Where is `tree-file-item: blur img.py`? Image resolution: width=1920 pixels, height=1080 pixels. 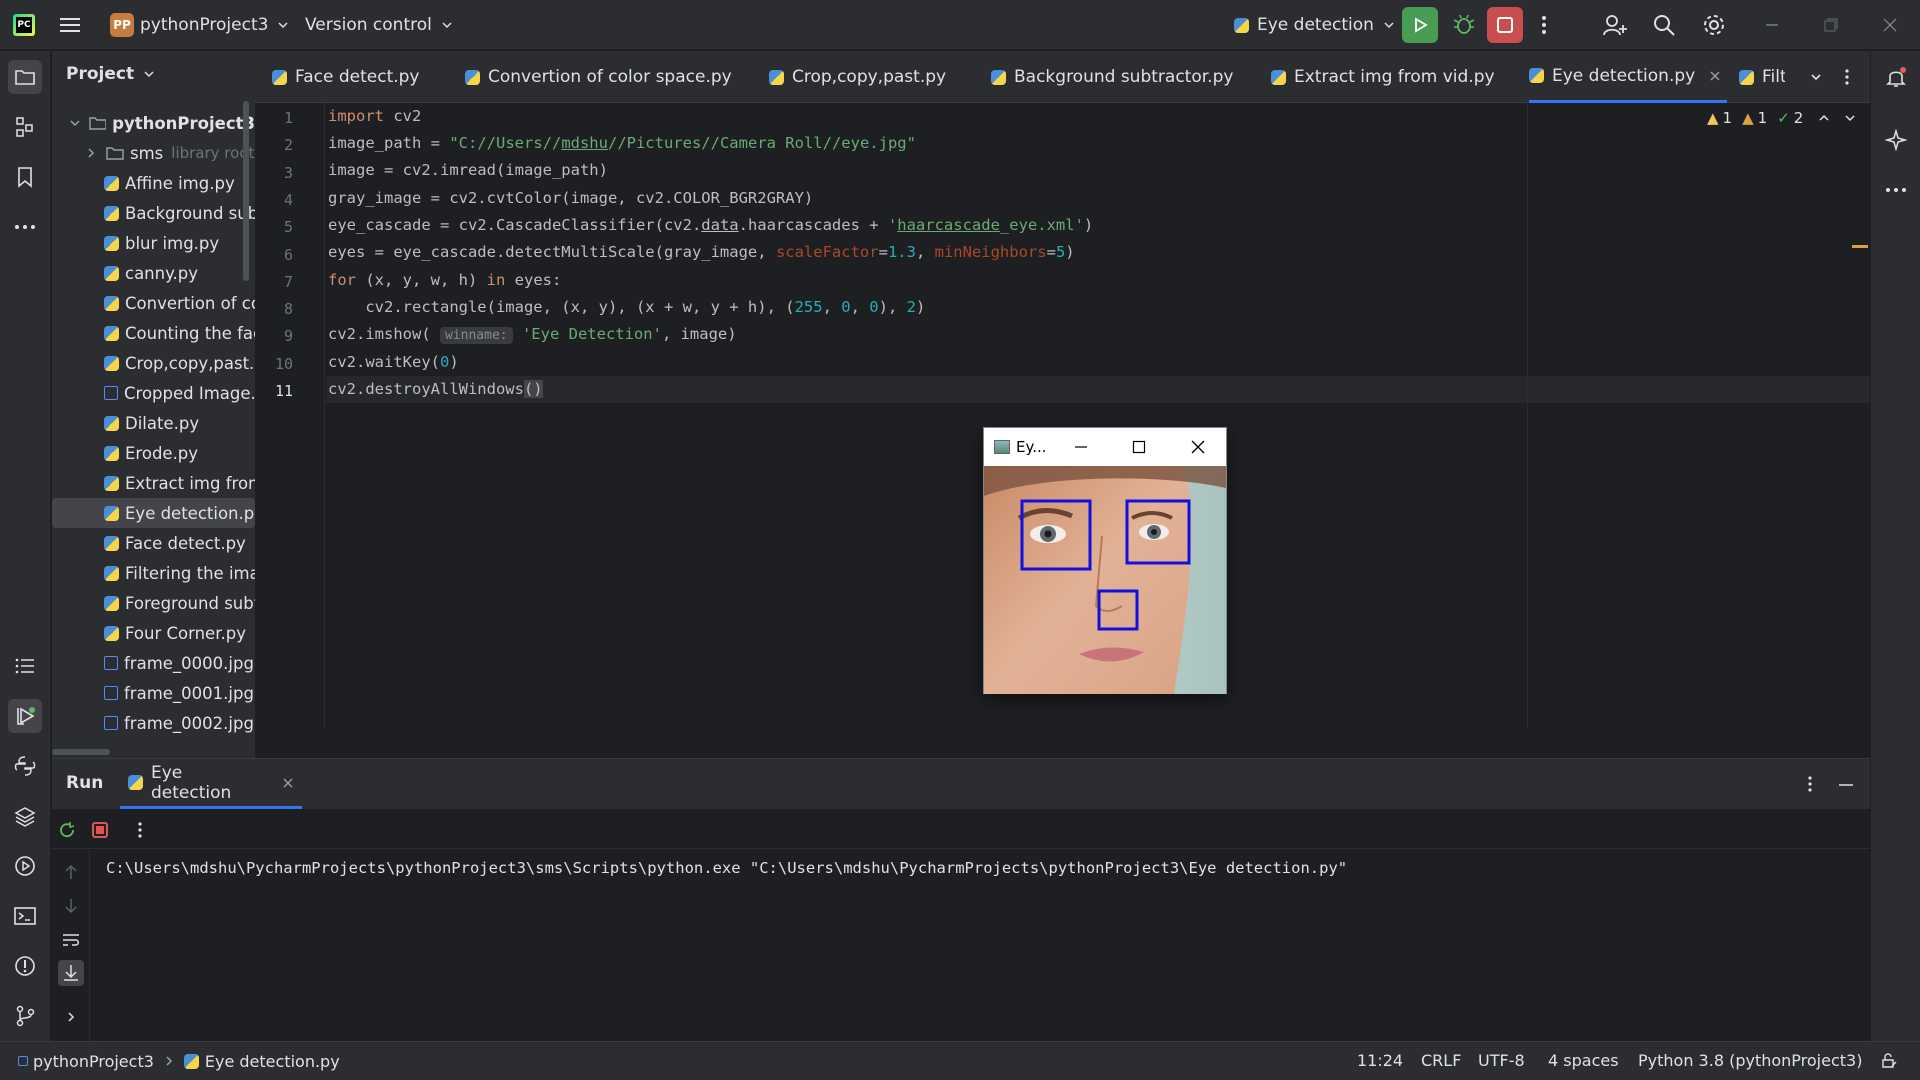
tree-file-item: blur img.py is located at coordinates (153, 243).